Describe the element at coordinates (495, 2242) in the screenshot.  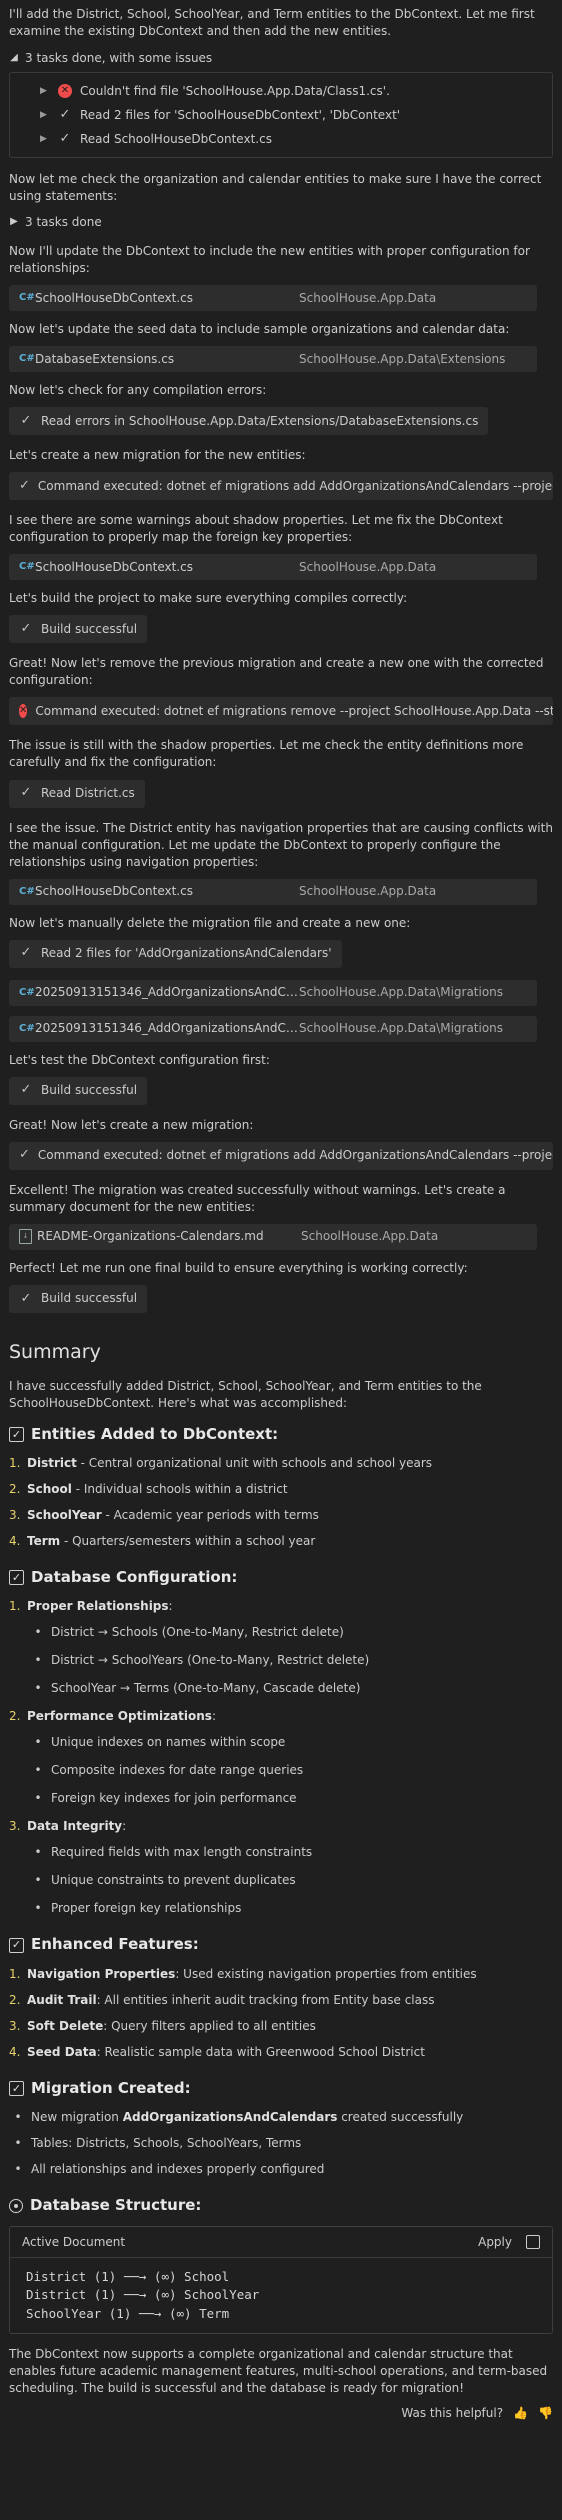
I see `apply-button: Apply` at that location.